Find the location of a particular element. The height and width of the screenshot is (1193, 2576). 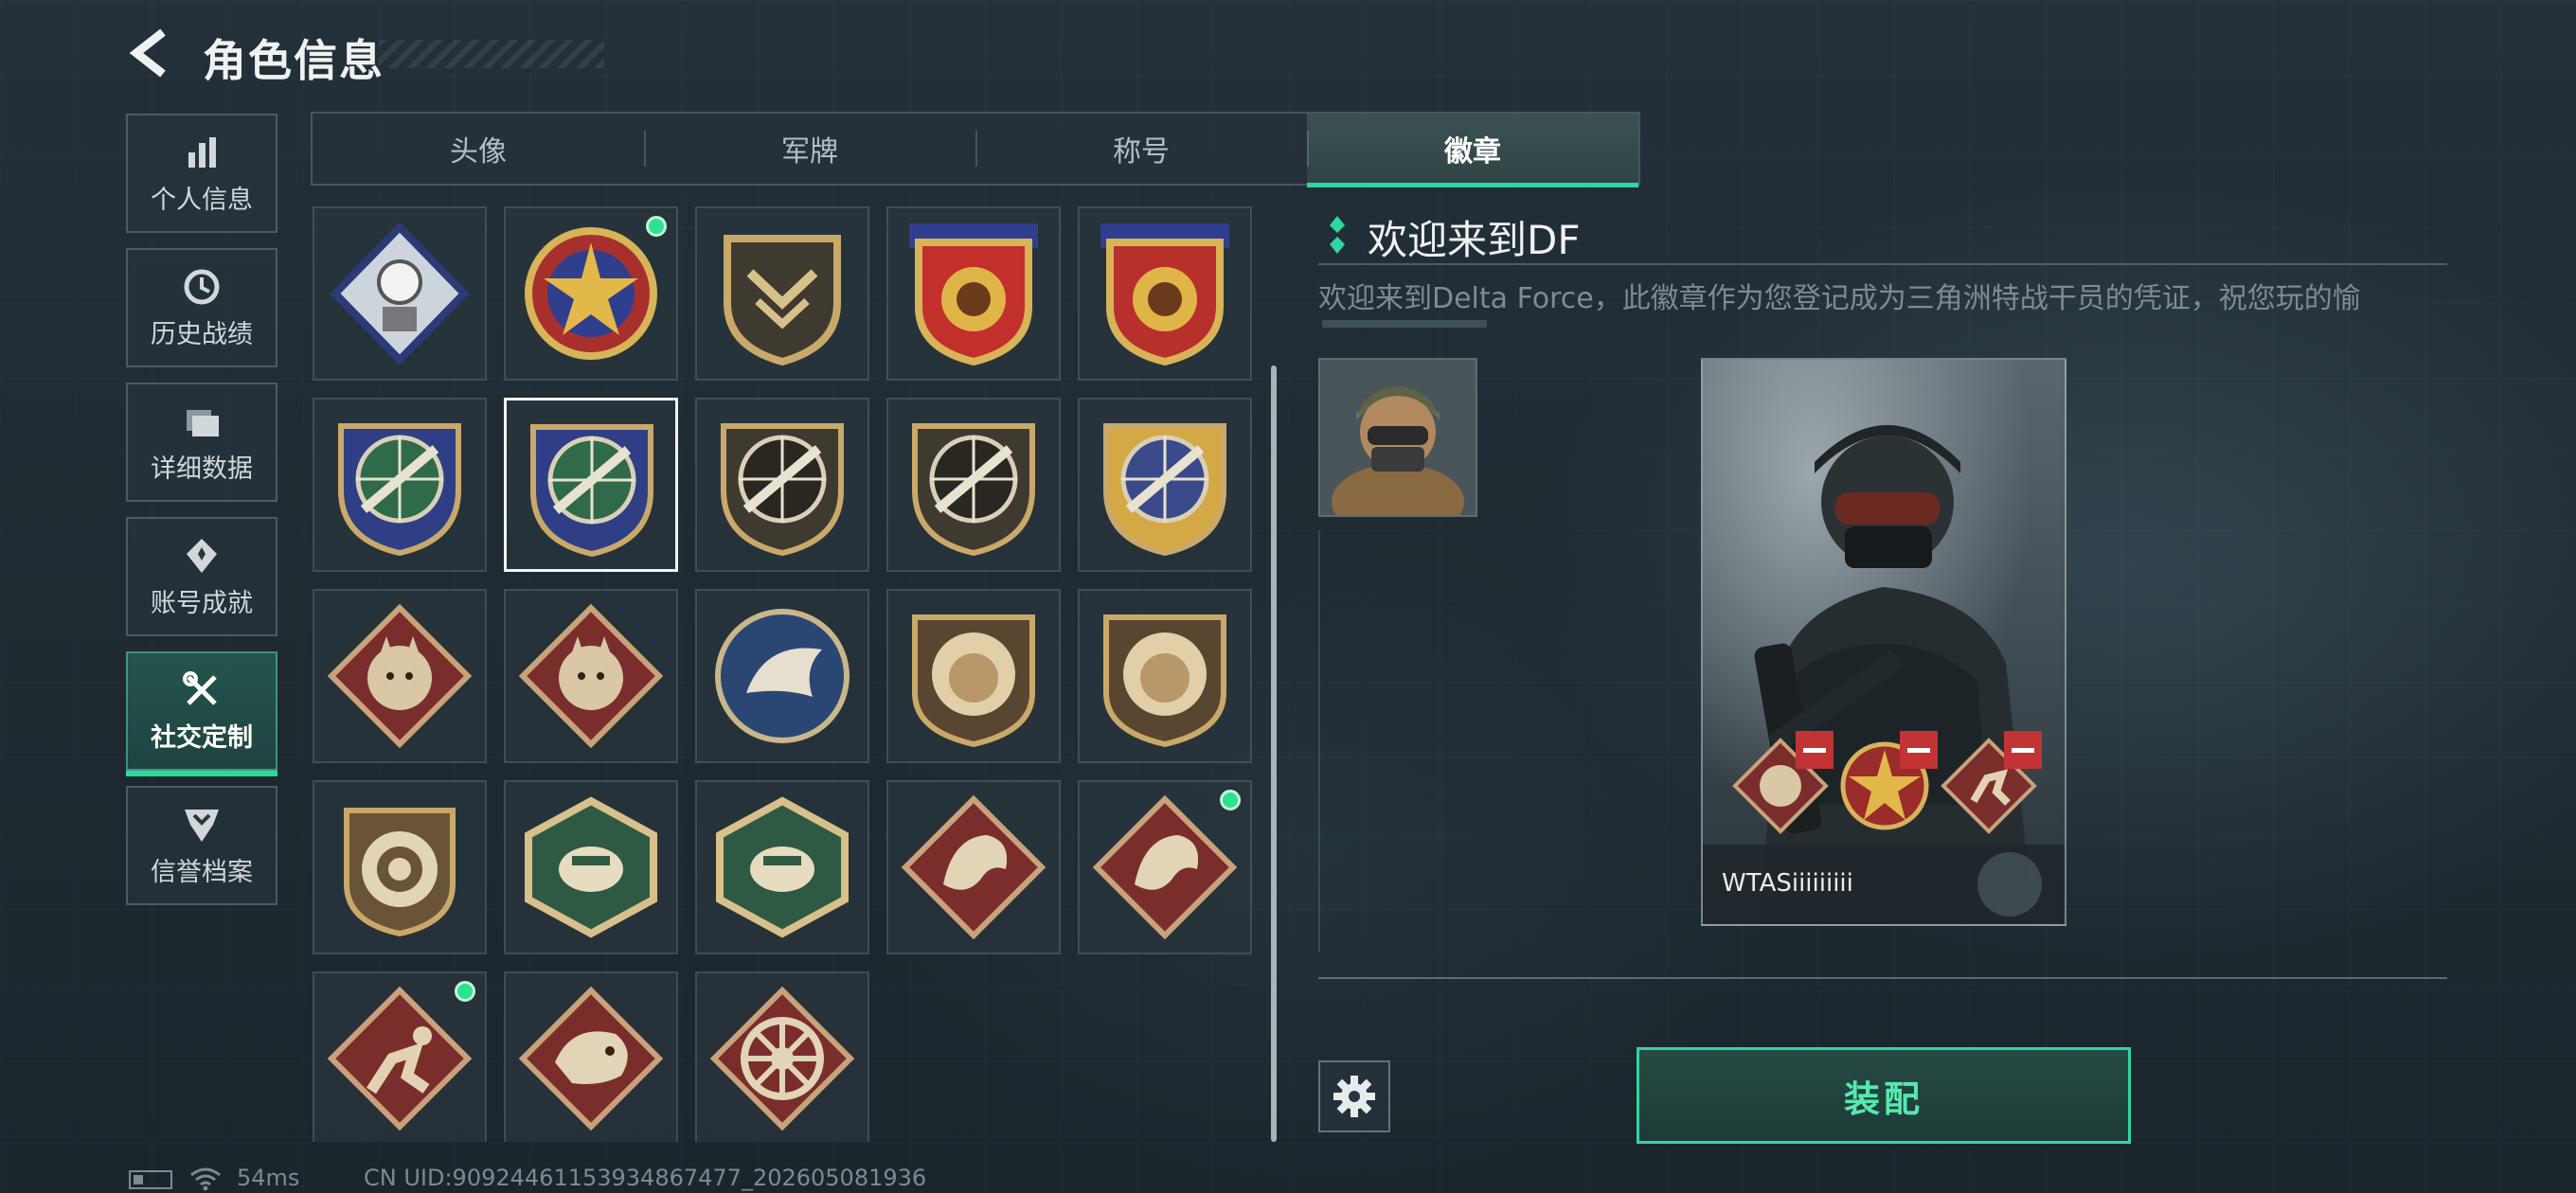

runner-diamond-badge-icon is located at coordinates (400, 1058).